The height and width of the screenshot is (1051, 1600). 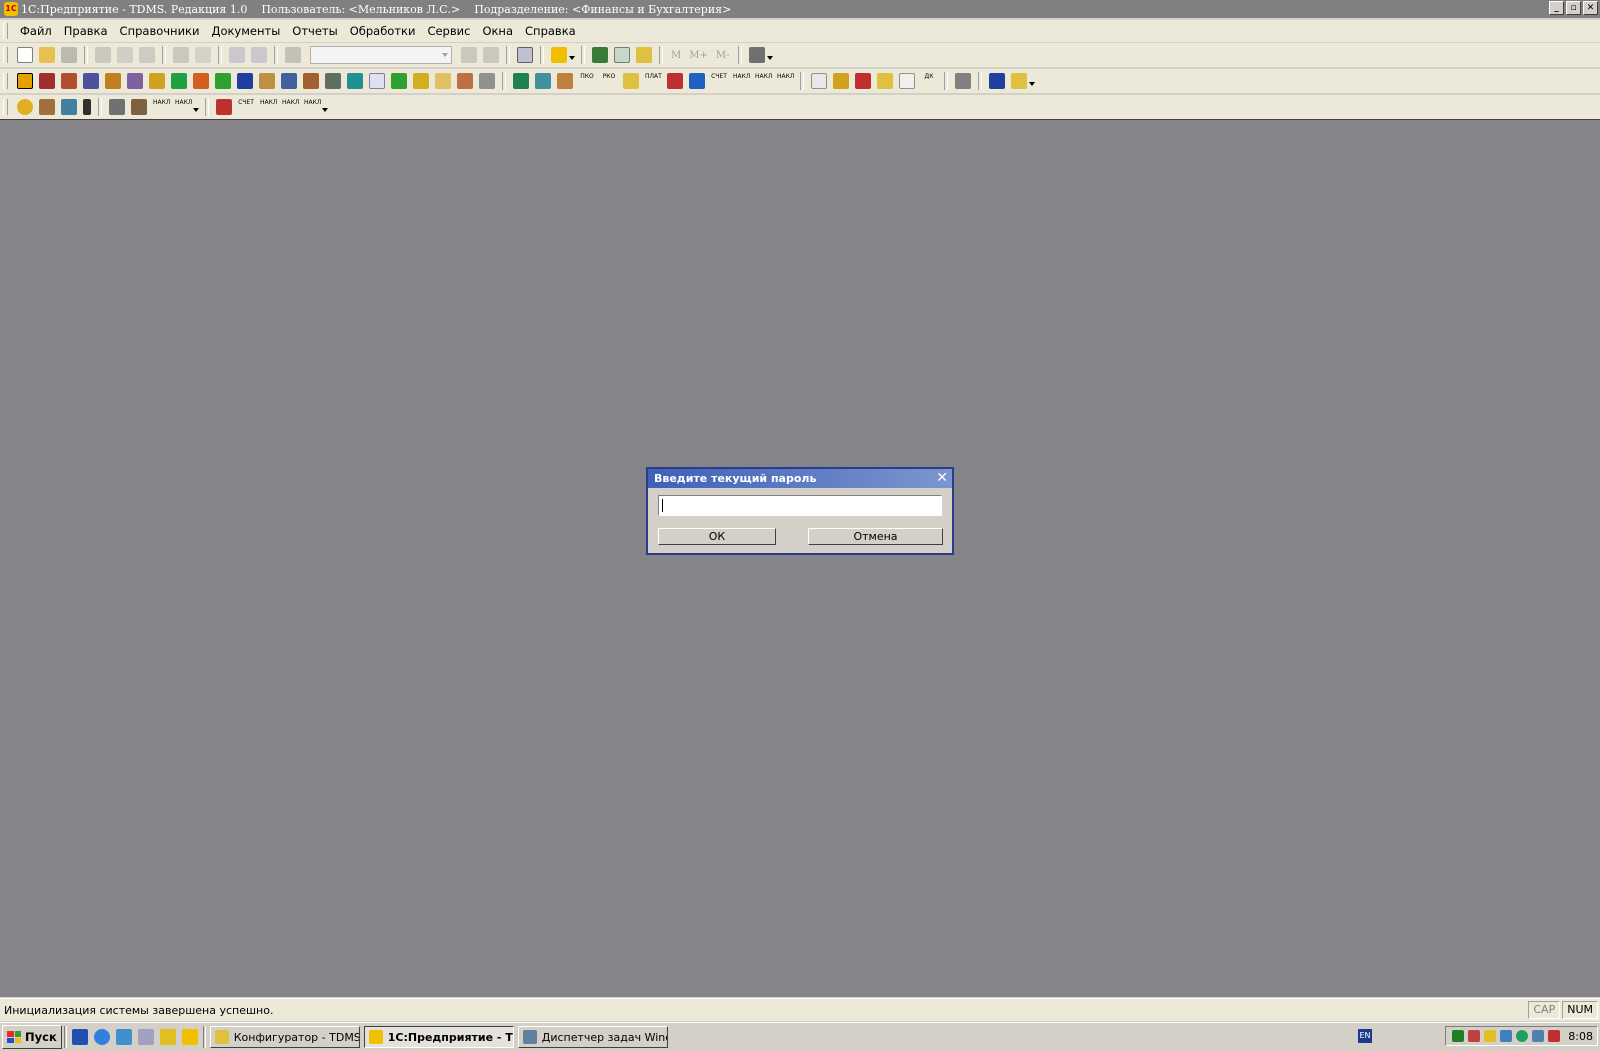 What do you see at coordinates (963, 81) in the screenshot?
I see `settings-icon` at bounding box center [963, 81].